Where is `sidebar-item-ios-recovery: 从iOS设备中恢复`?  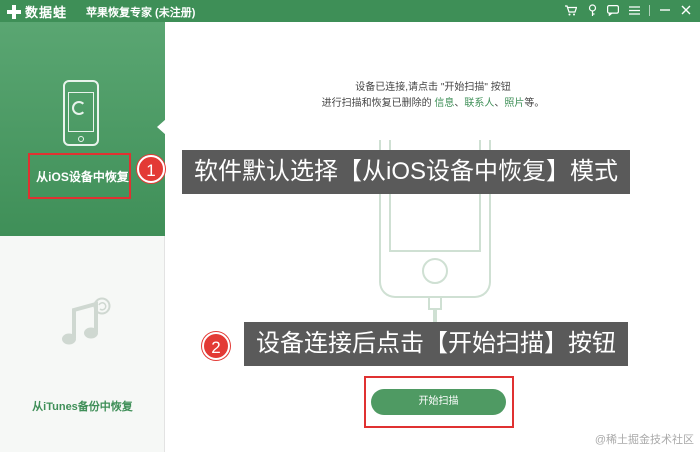
sidebar-item-ios-recovery: 从iOS设备中恢复 is located at coordinates (83, 129).